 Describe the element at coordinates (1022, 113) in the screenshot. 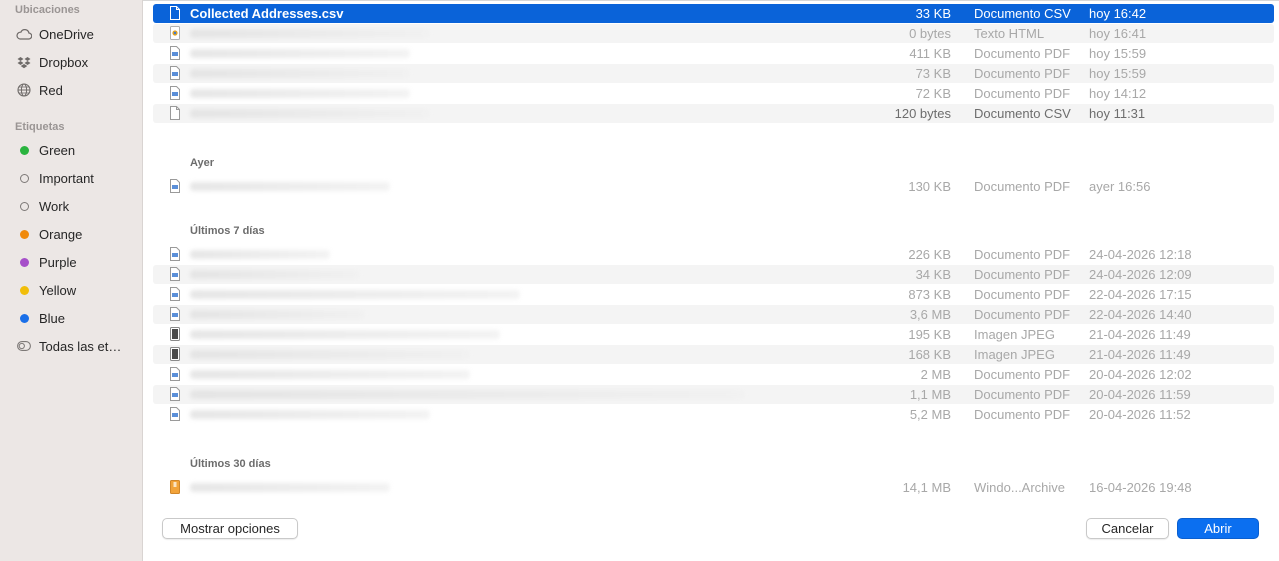

I see `file-kind: Documento CSV` at that location.